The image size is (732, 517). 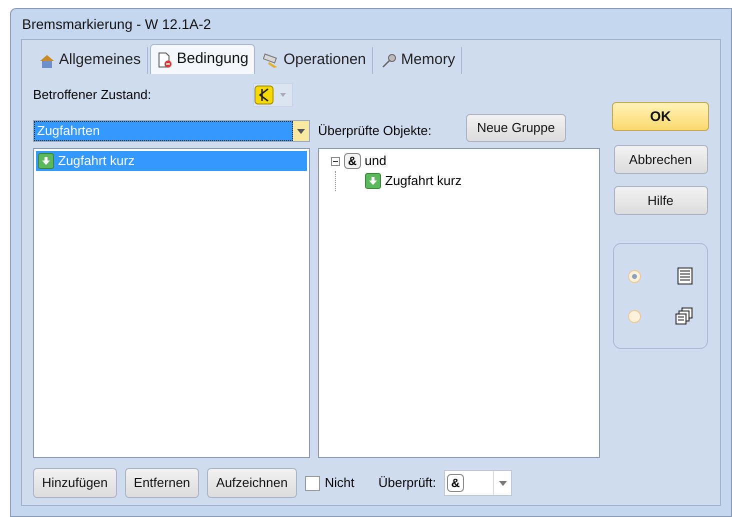 I want to click on field-label: Betroffener Zustand:, so click(x=92, y=95).